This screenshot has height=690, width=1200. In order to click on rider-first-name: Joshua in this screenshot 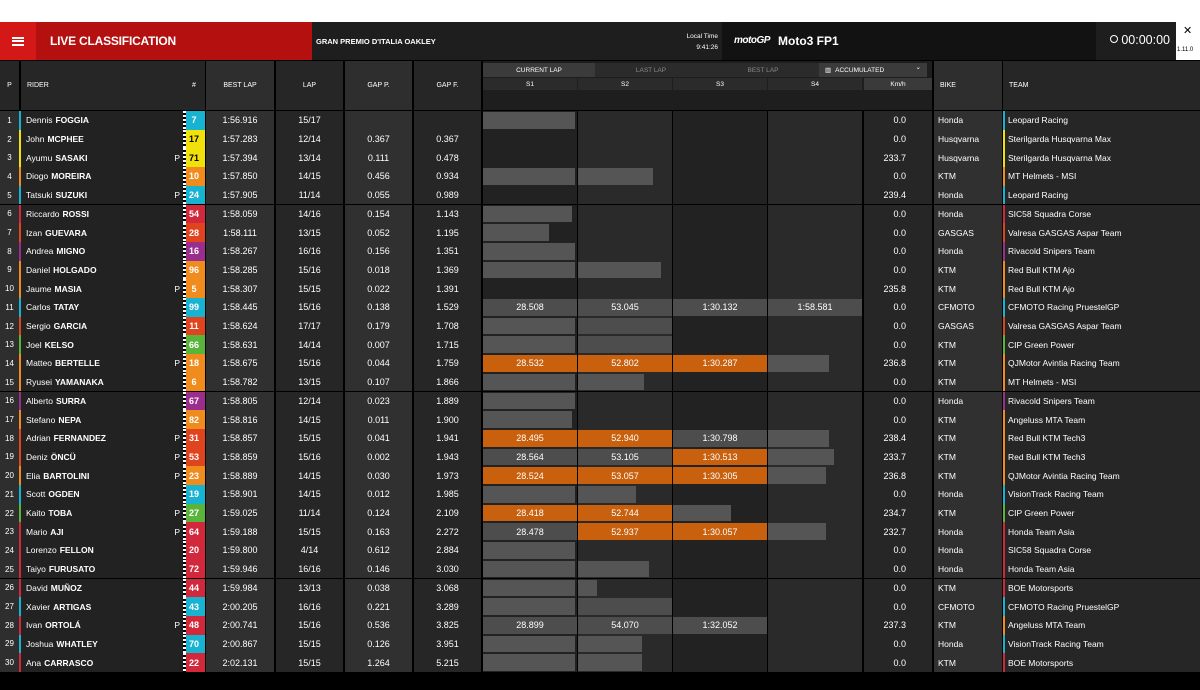, I will do `click(40, 643)`.